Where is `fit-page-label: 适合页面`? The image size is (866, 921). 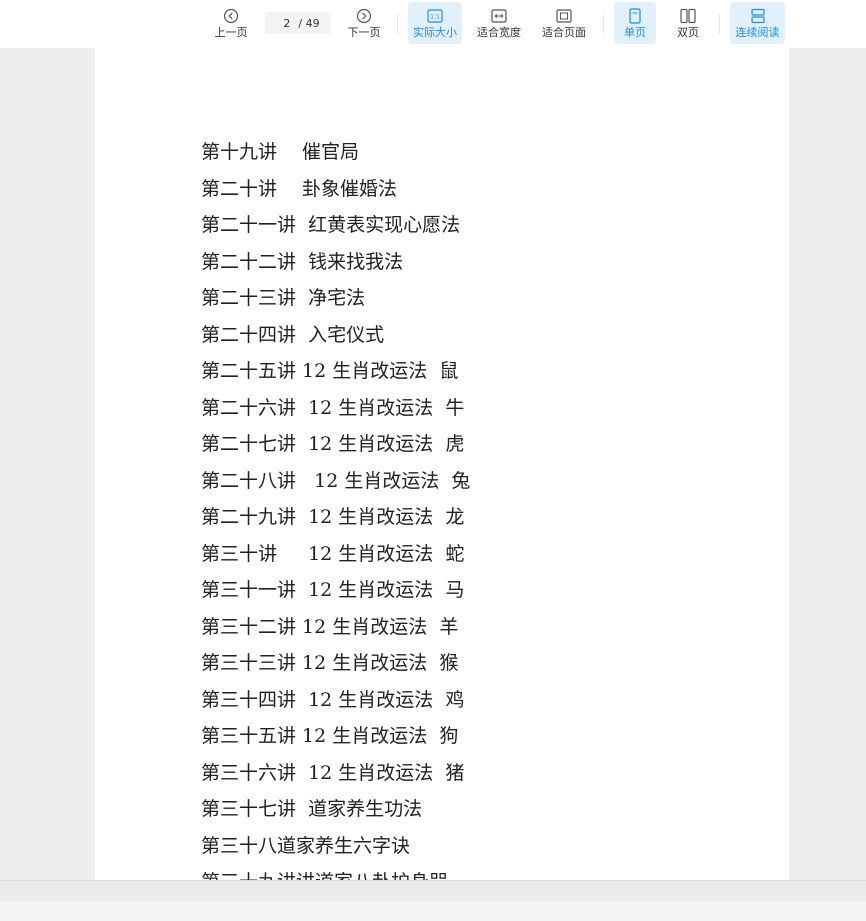
fit-page-label: 适合页面 is located at coordinates (564, 32).